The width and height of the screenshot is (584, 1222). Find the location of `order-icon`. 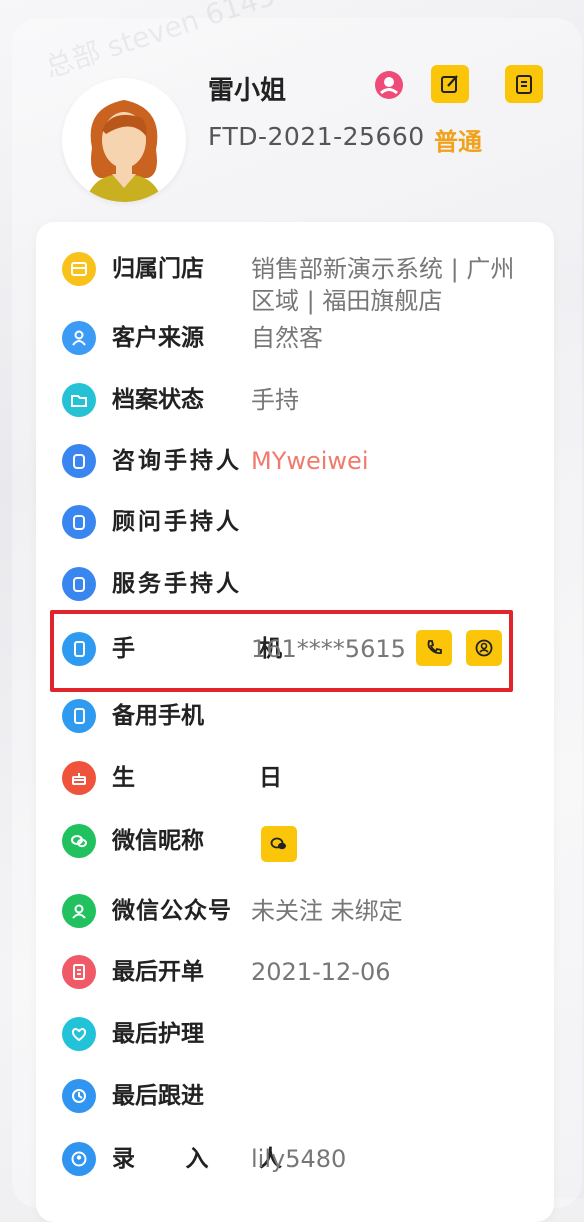

order-icon is located at coordinates (79, 972).